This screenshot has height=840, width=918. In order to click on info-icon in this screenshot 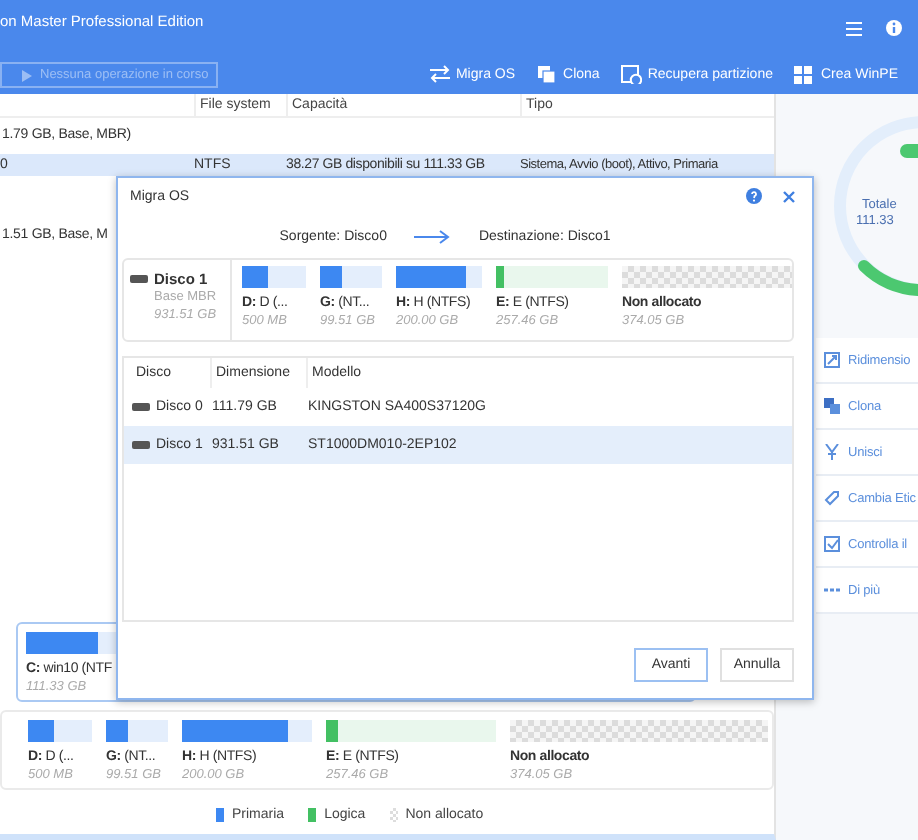, I will do `click(894, 28)`.